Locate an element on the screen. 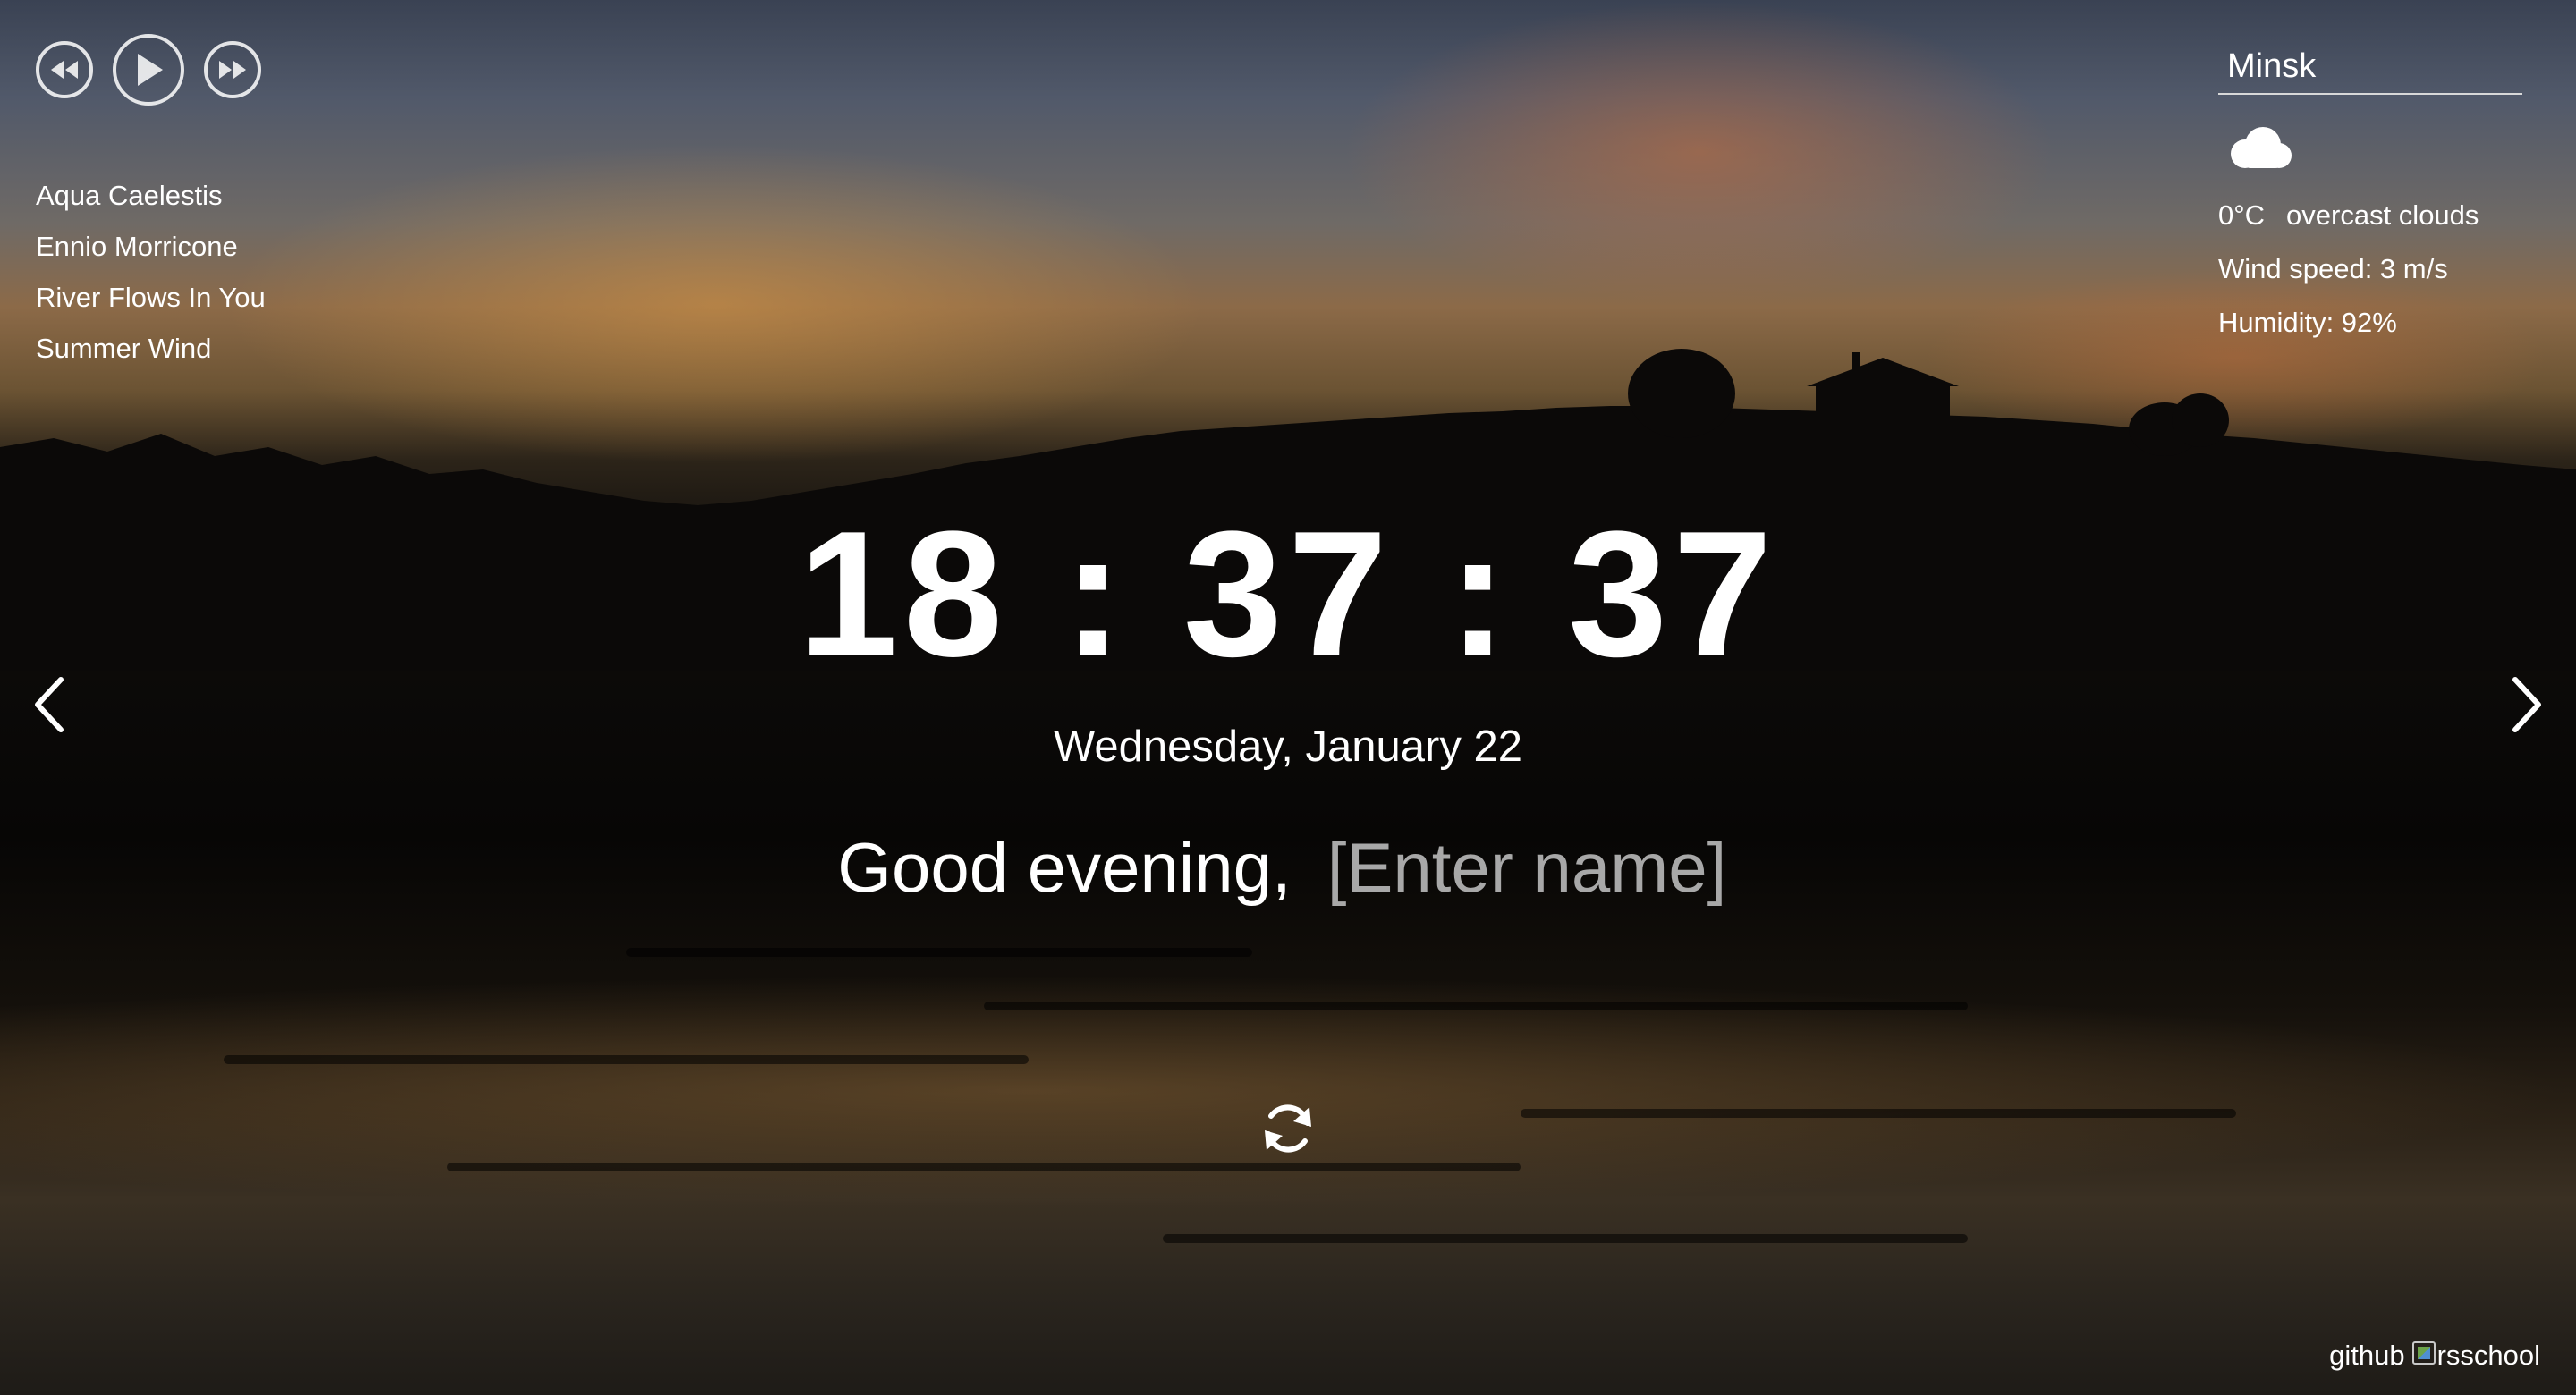 This screenshot has width=2576, height=1395. play-next-button is located at coordinates (232, 69).